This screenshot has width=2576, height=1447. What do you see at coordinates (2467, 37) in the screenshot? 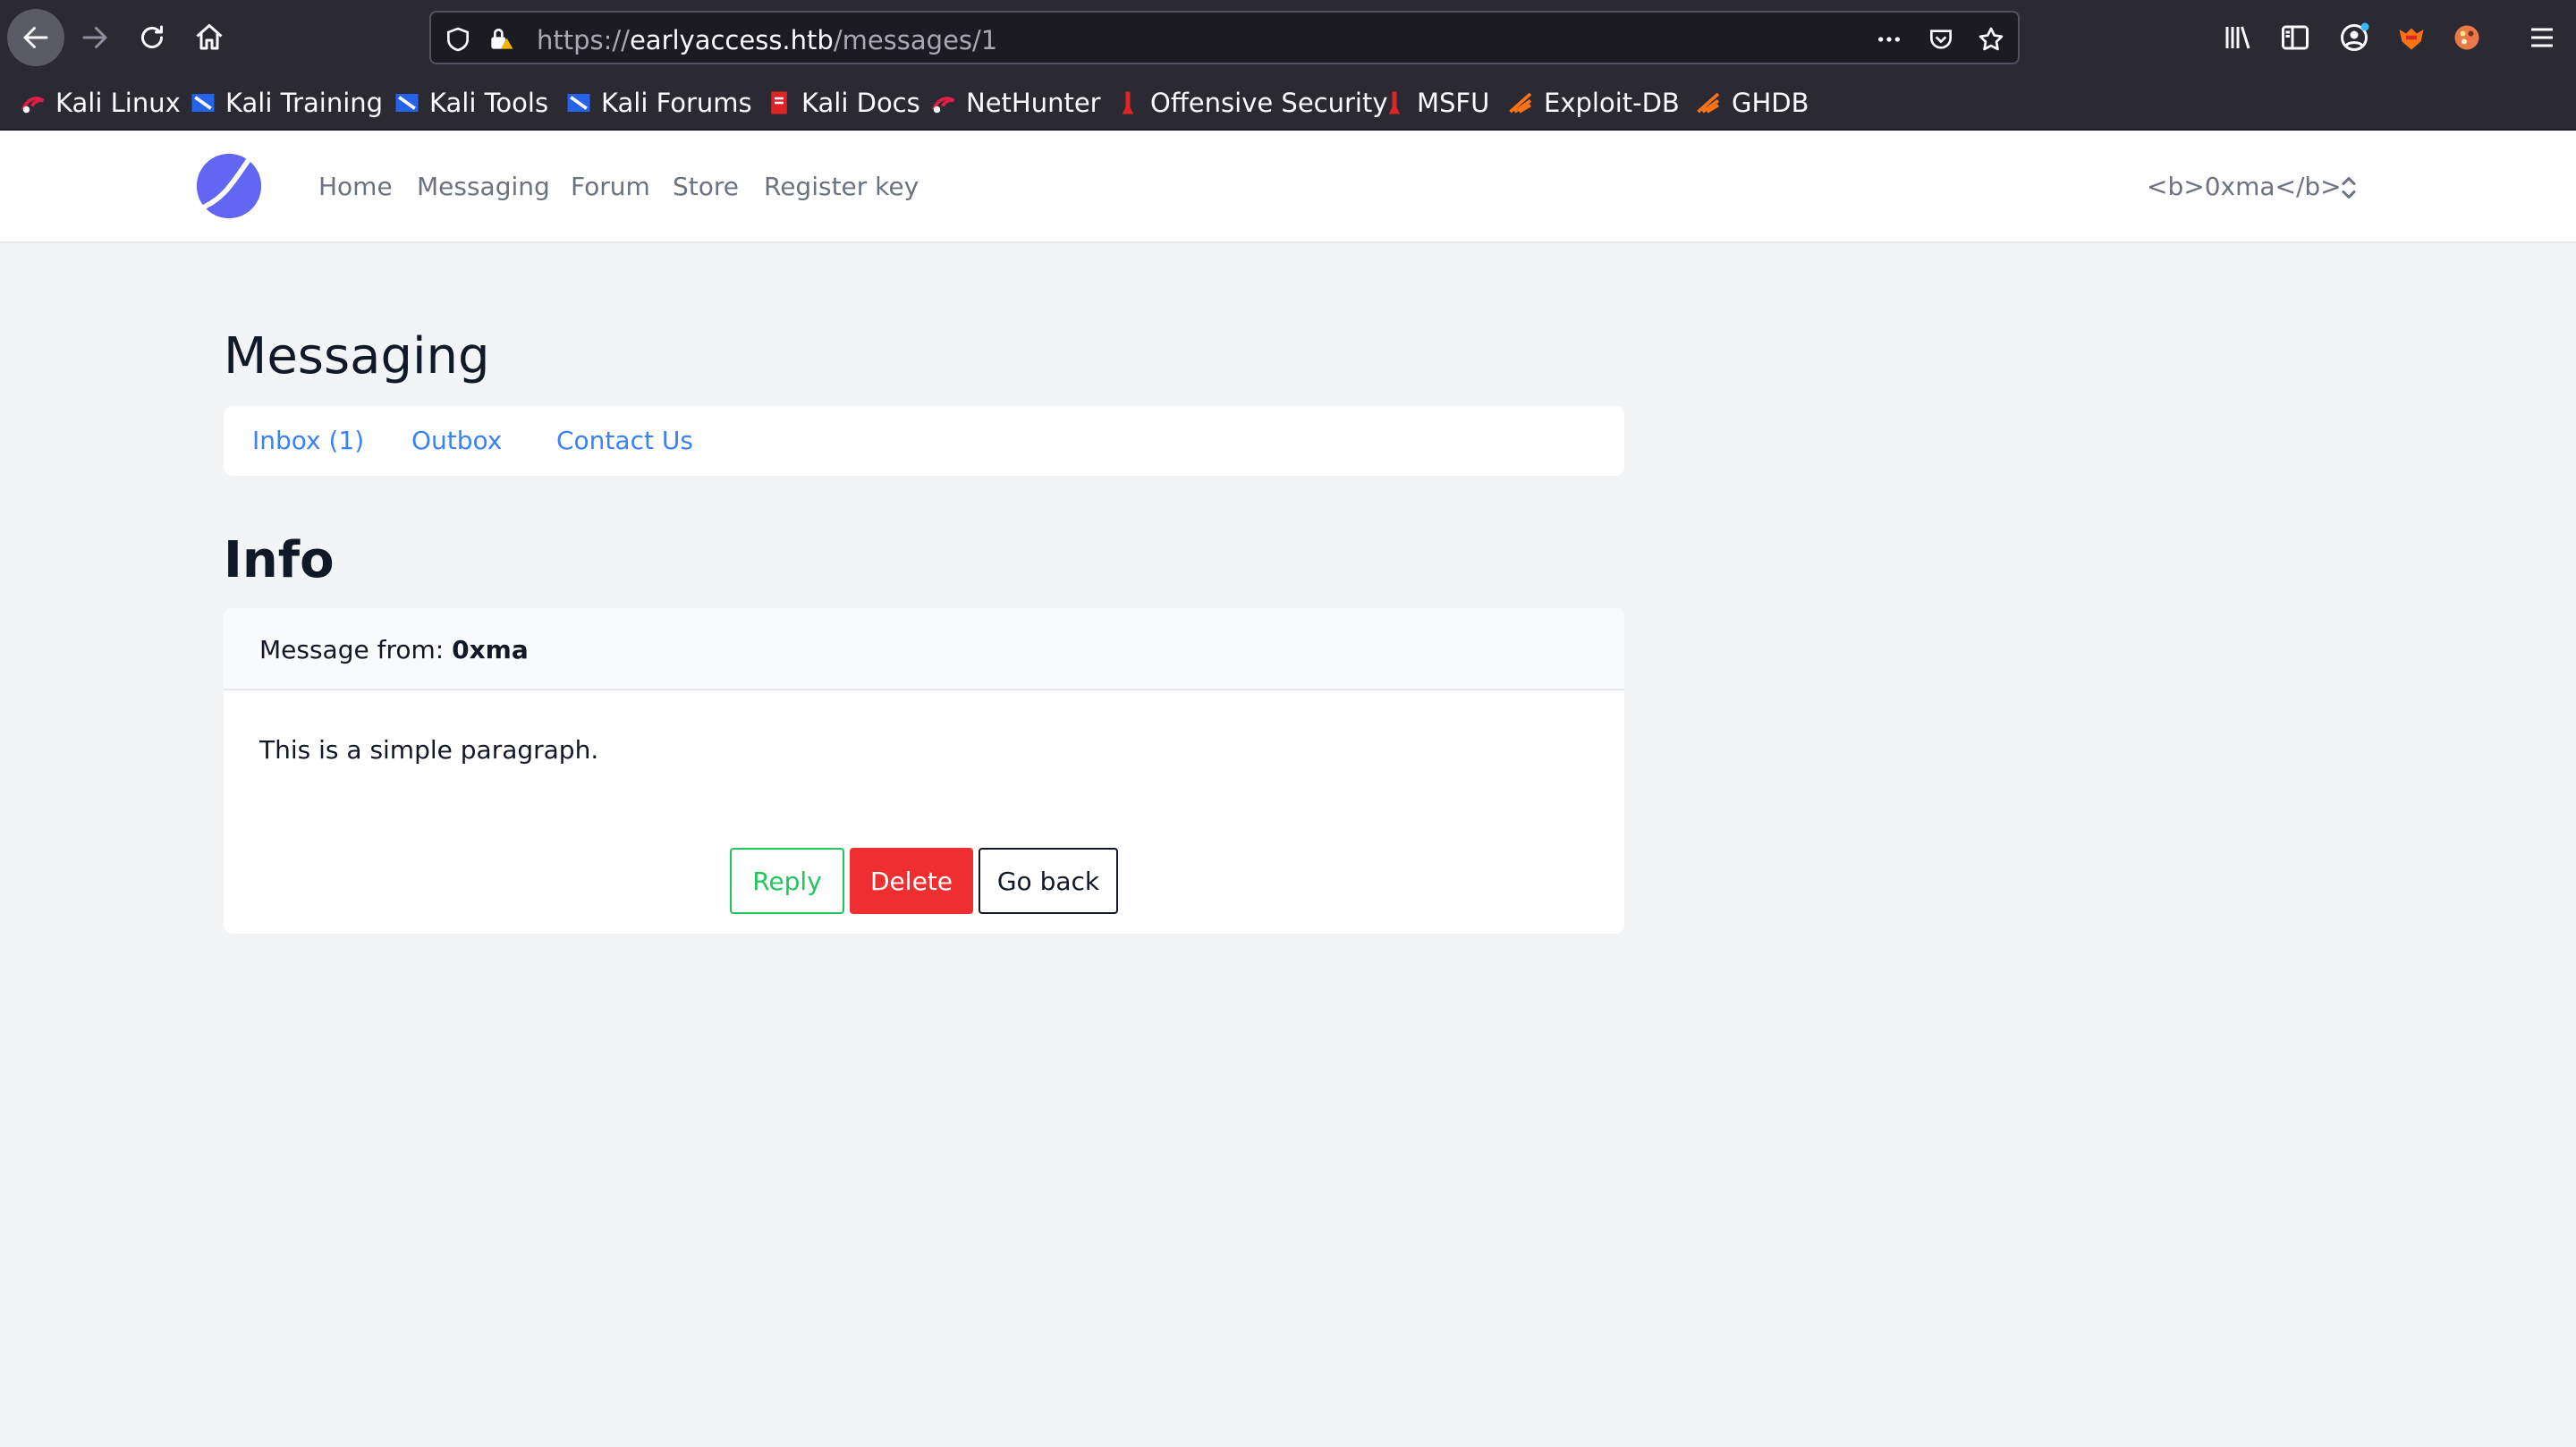
I see `extension-palette-icon` at bounding box center [2467, 37].